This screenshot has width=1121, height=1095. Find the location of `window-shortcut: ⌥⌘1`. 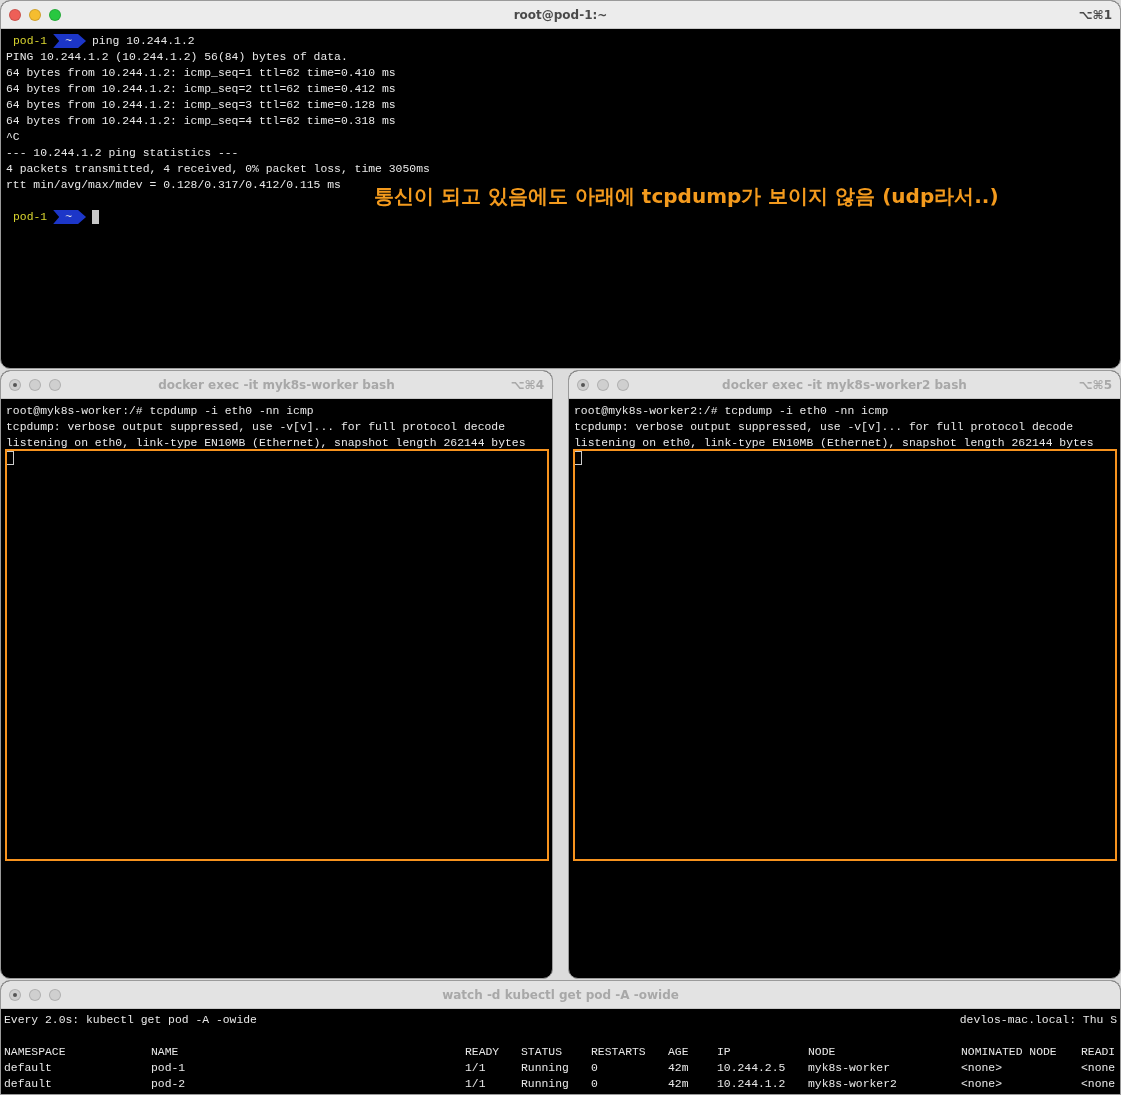

window-shortcut: ⌥⌘1 is located at coordinates (1095, 14).